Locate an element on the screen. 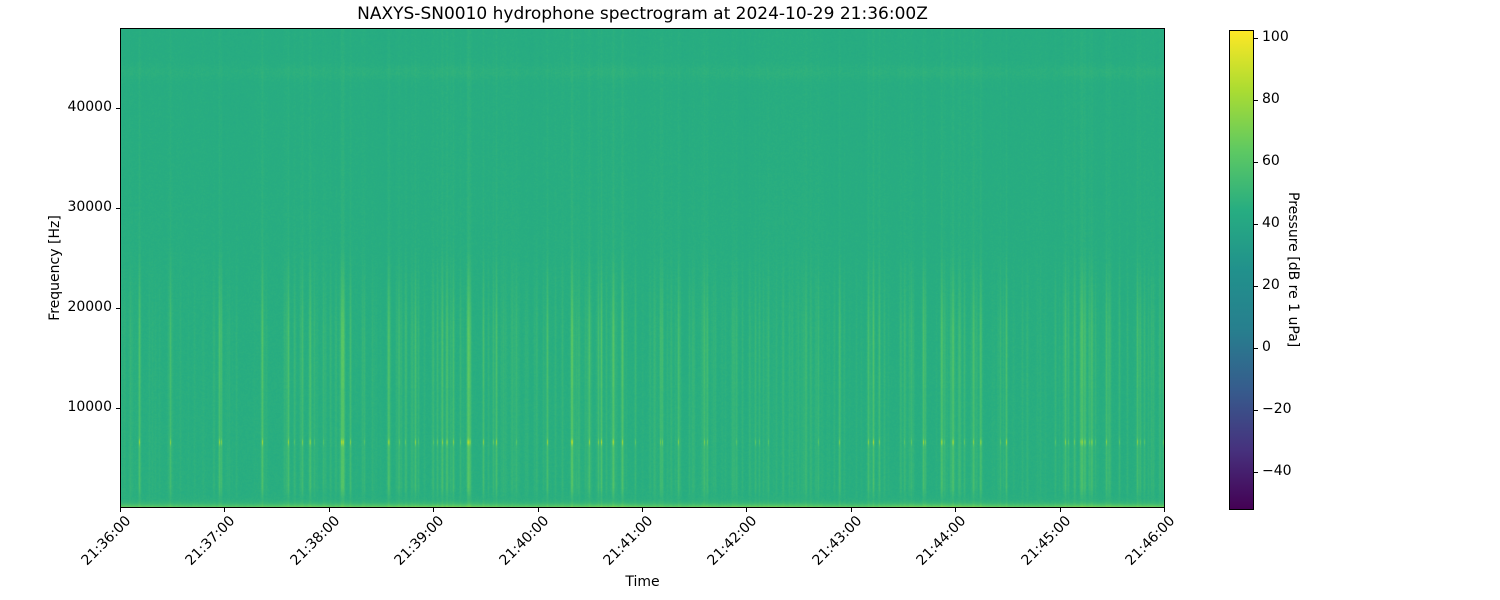 This screenshot has height=600, width=1500. y-axis-label: Frequency [Hz] is located at coordinates (55, 268).